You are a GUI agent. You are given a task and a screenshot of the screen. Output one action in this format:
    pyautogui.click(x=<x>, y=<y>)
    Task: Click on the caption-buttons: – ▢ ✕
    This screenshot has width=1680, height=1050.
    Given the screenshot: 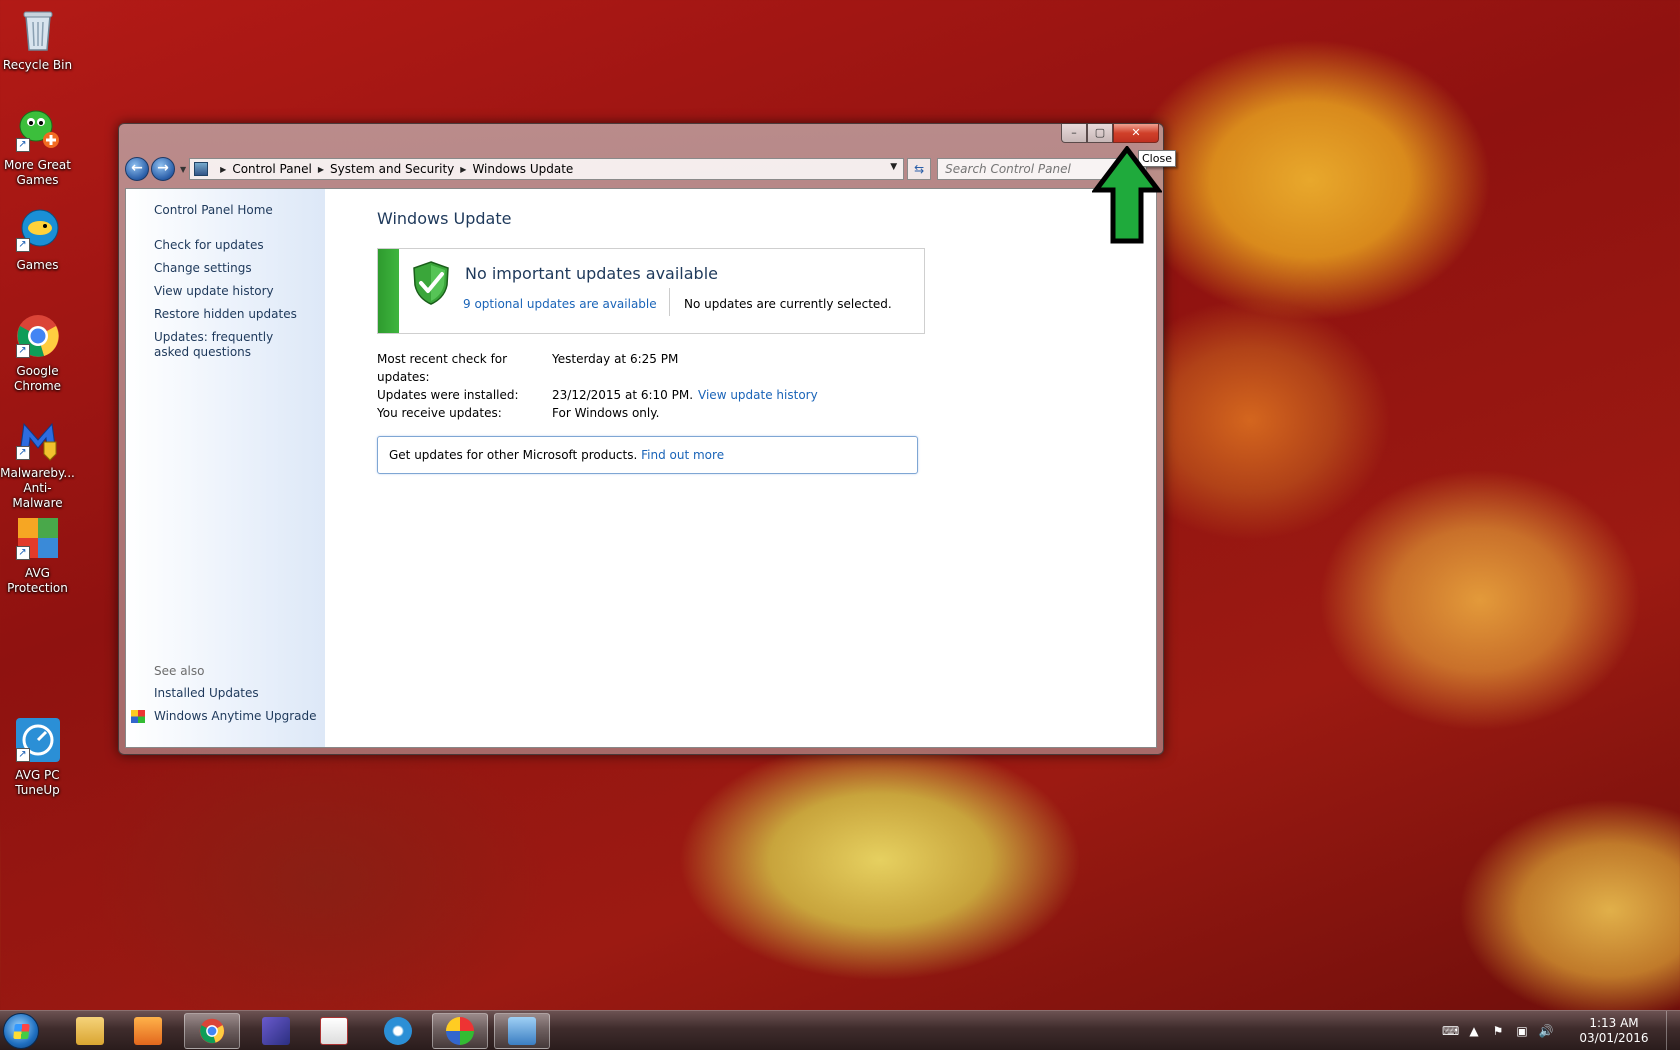 What is the action you would take?
    pyautogui.click(x=1110, y=133)
    